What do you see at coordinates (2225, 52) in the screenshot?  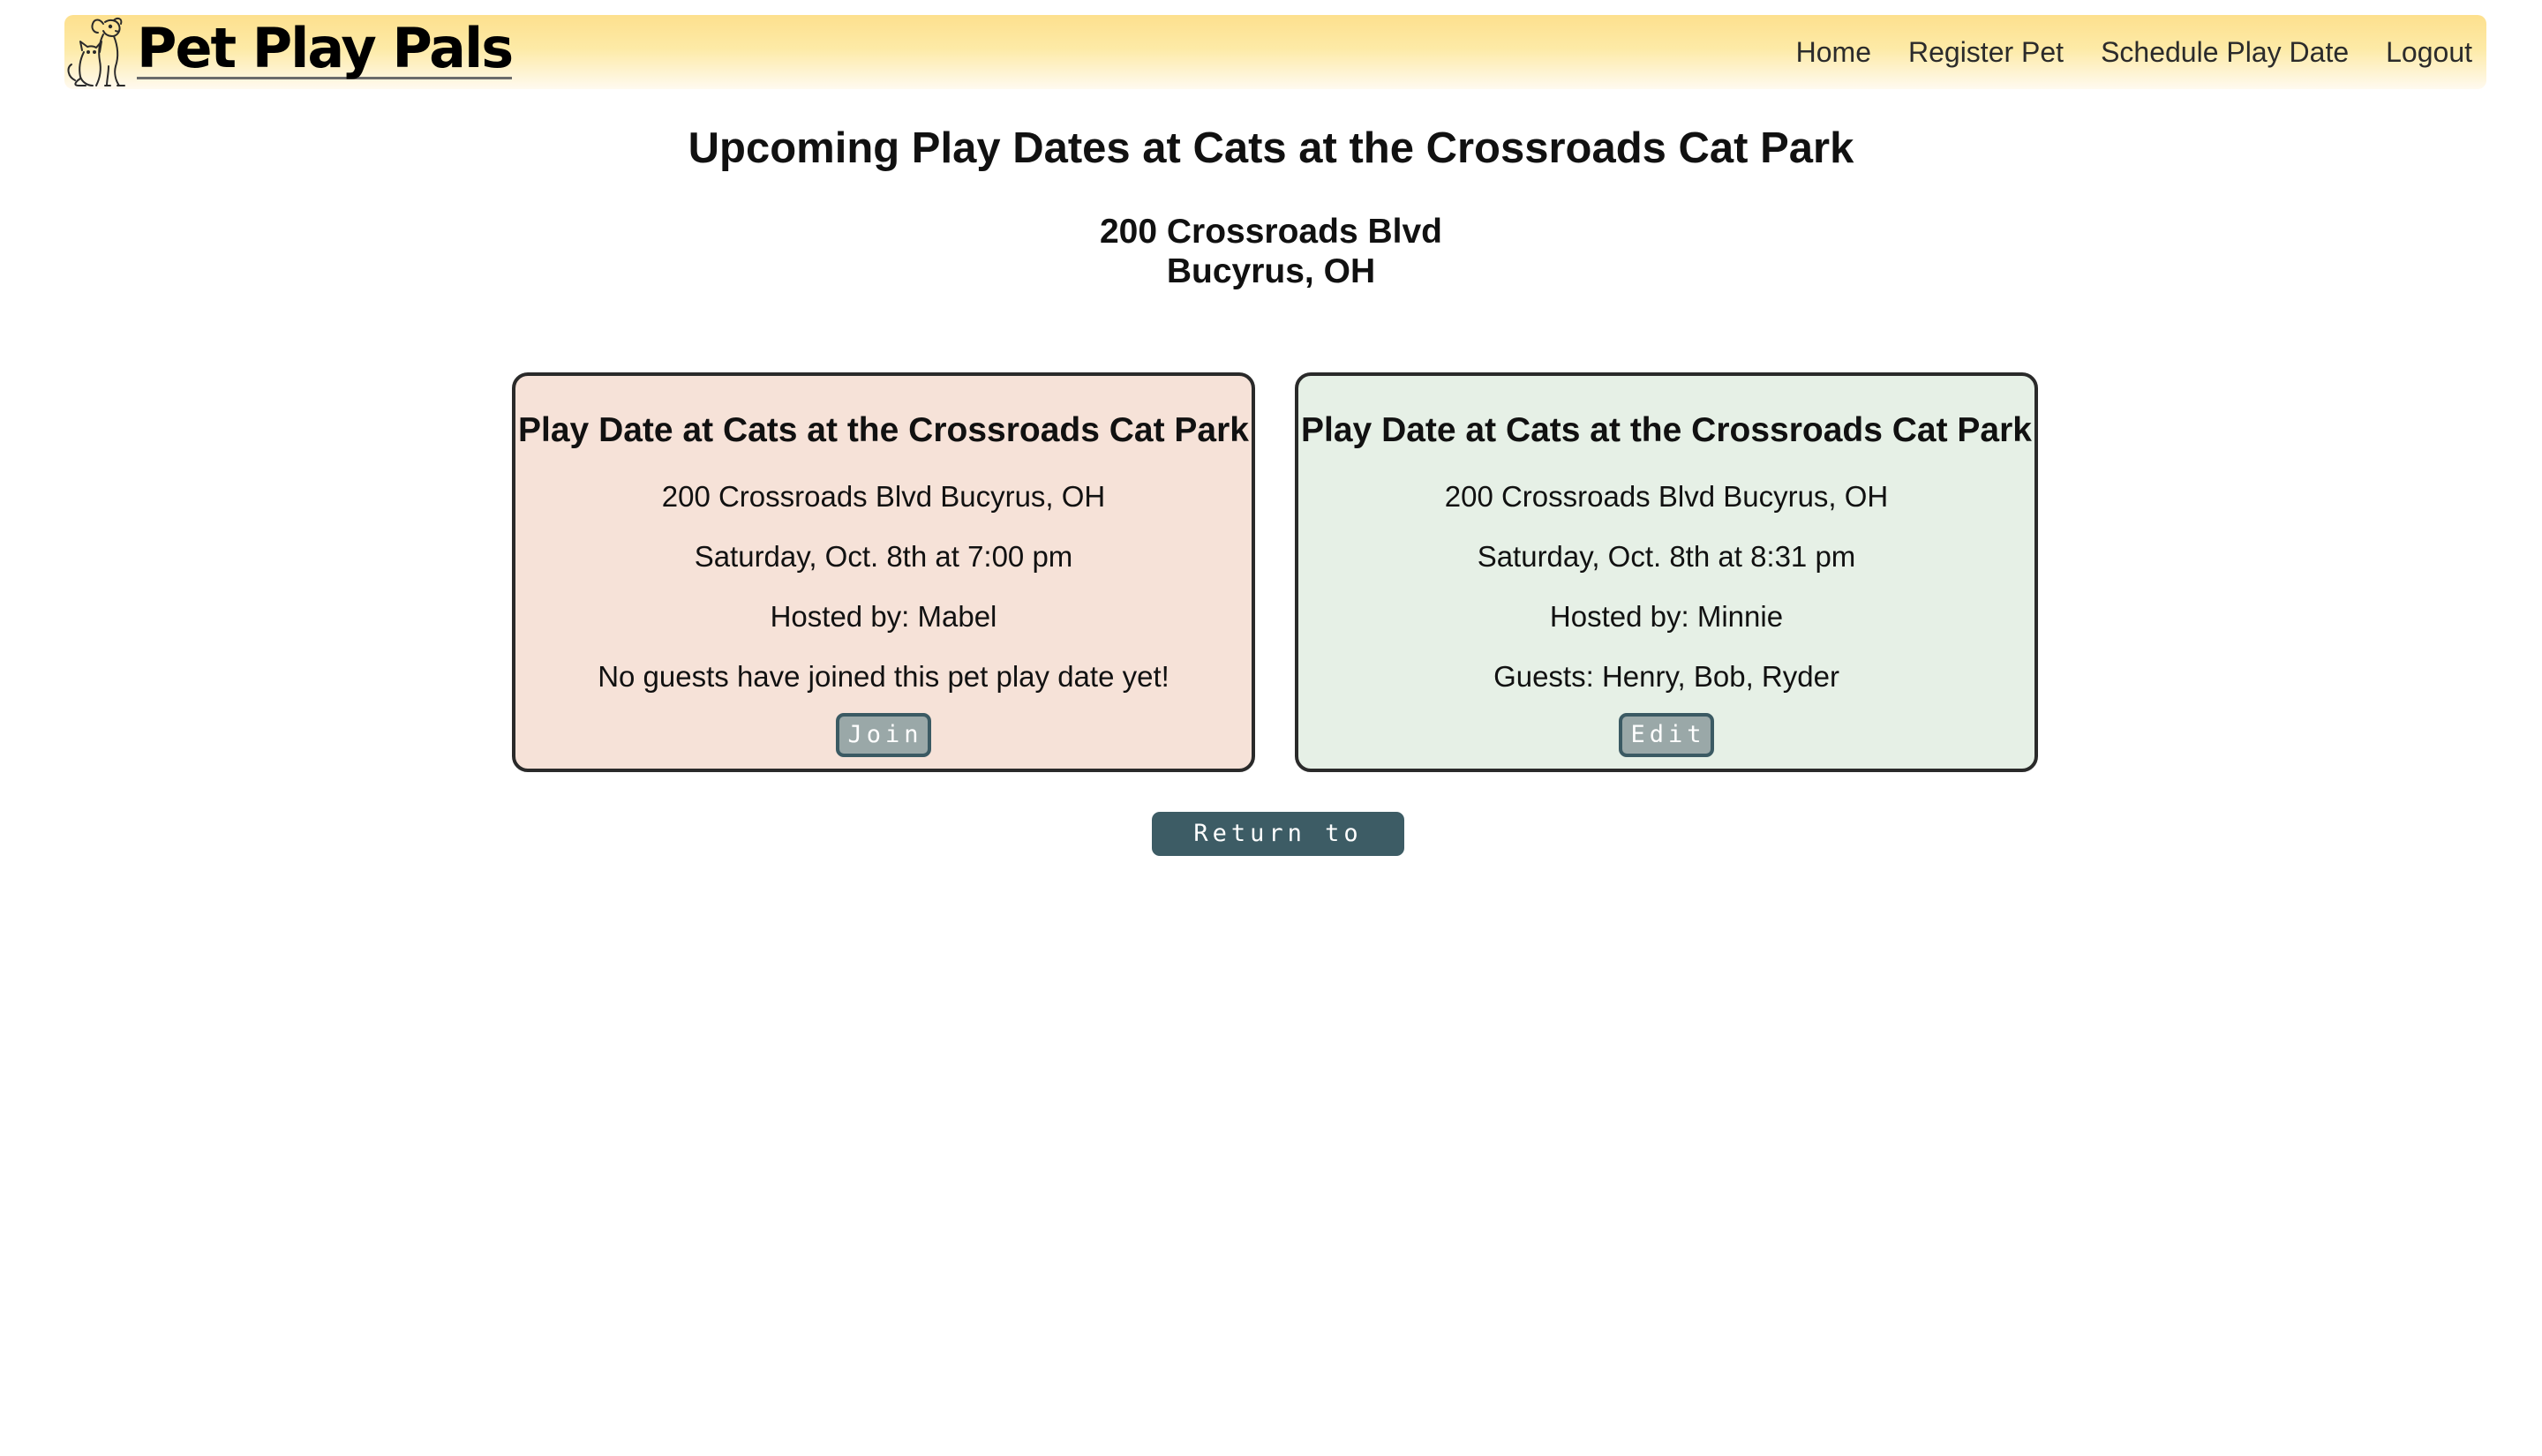 I see `nav-link-schedule-play-date: Schedule Play Date` at bounding box center [2225, 52].